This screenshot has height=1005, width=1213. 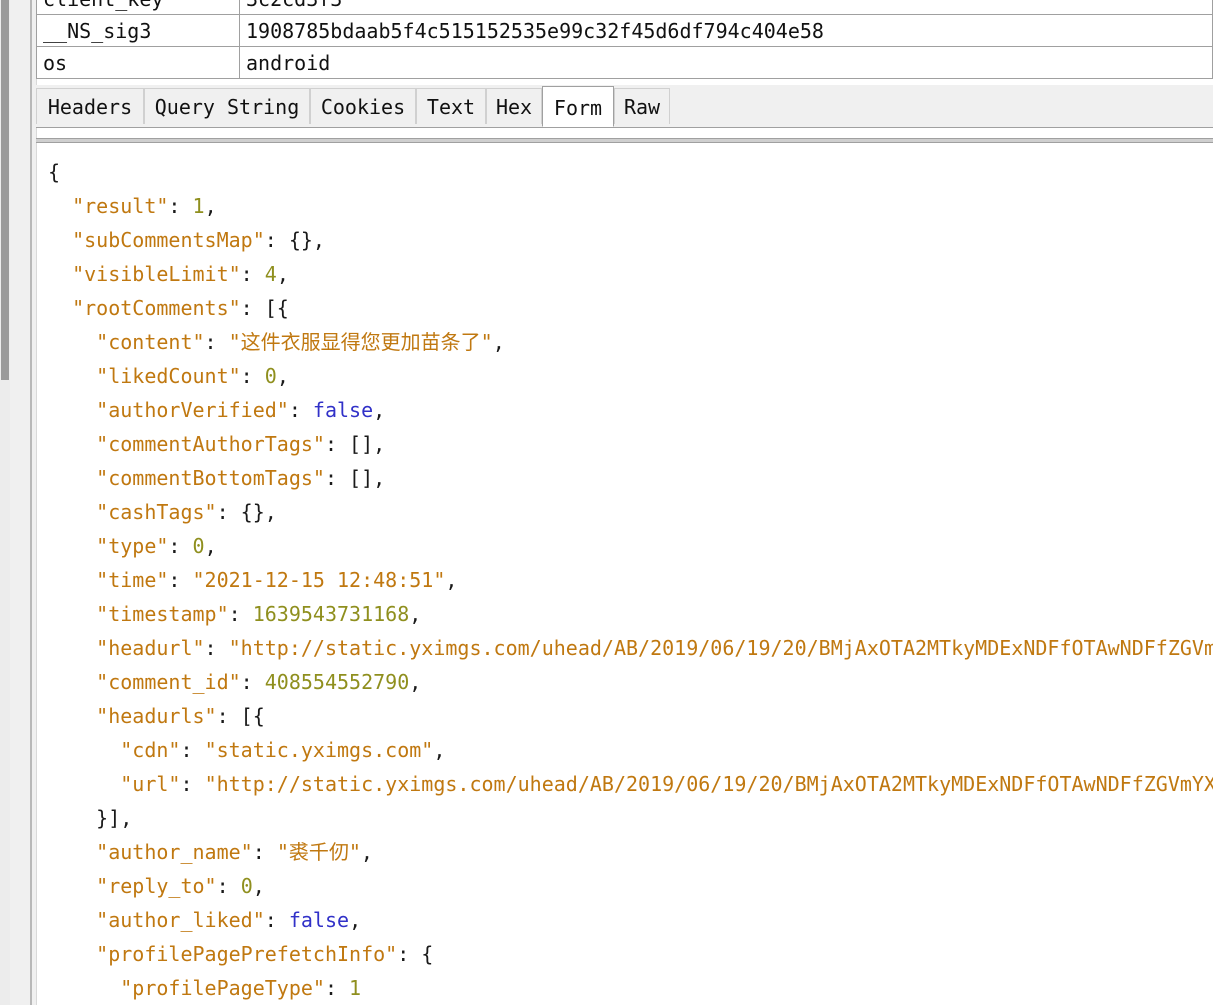 I want to click on json-string: "static.yximgs.com", so click(x=319, y=750).